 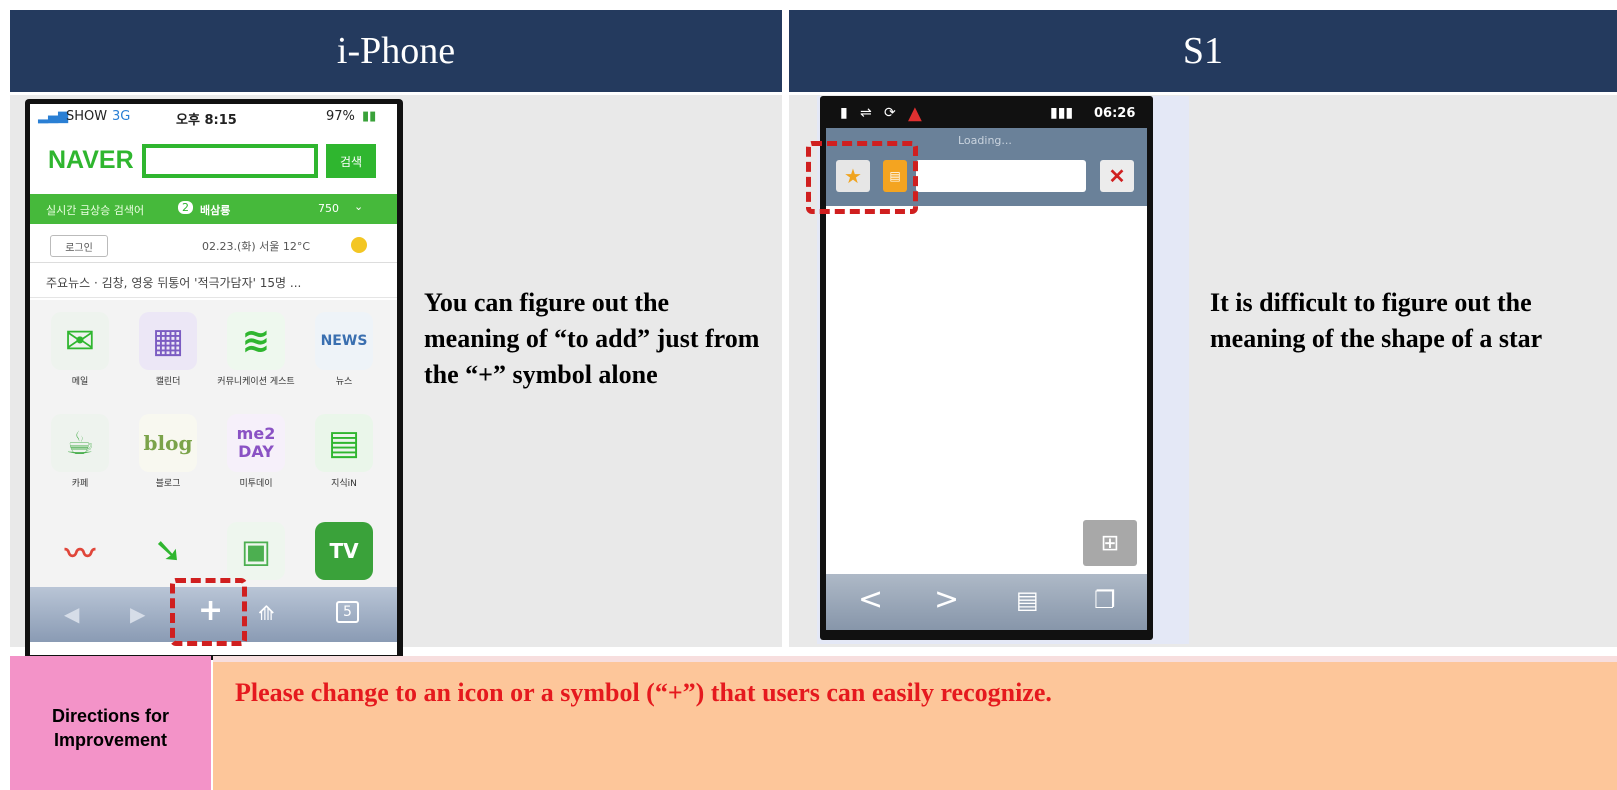 I want to click on close-button: ✕, so click(x=1117, y=176).